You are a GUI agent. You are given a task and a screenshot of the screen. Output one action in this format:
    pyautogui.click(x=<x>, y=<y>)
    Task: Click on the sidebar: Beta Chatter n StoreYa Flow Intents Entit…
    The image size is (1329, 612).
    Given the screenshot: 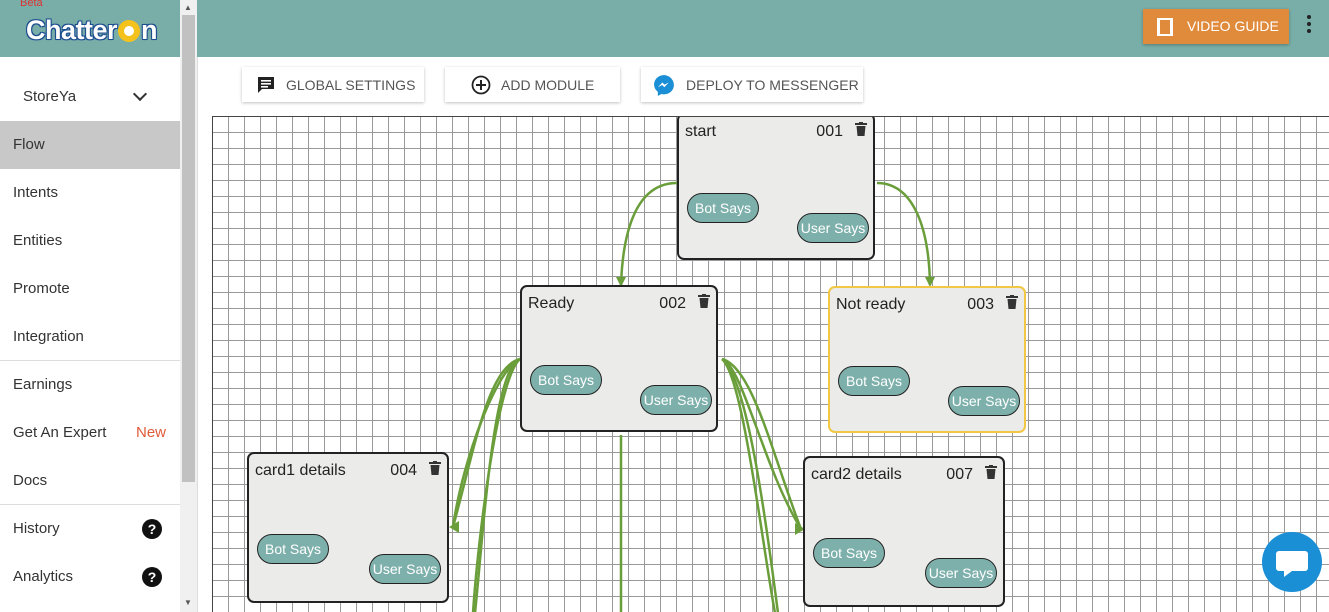 What is the action you would take?
    pyautogui.click(x=99, y=306)
    